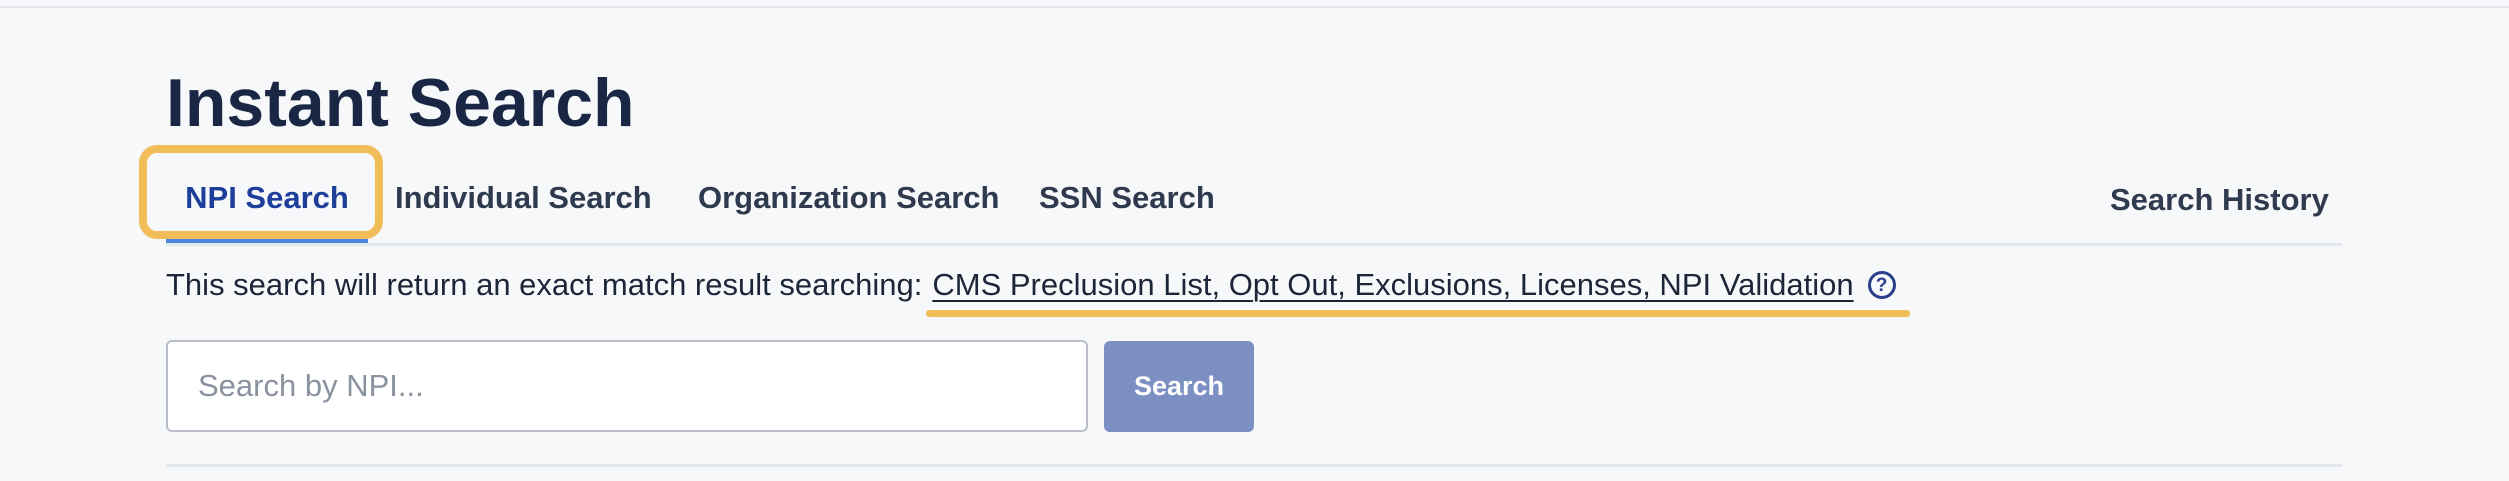 Image resolution: width=2509 pixels, height=481 pixels. What do you see at coordinates (1881, 285) in the screenshot?
I see `question-circle-icon: ?` at bounding box center [1881, 285].